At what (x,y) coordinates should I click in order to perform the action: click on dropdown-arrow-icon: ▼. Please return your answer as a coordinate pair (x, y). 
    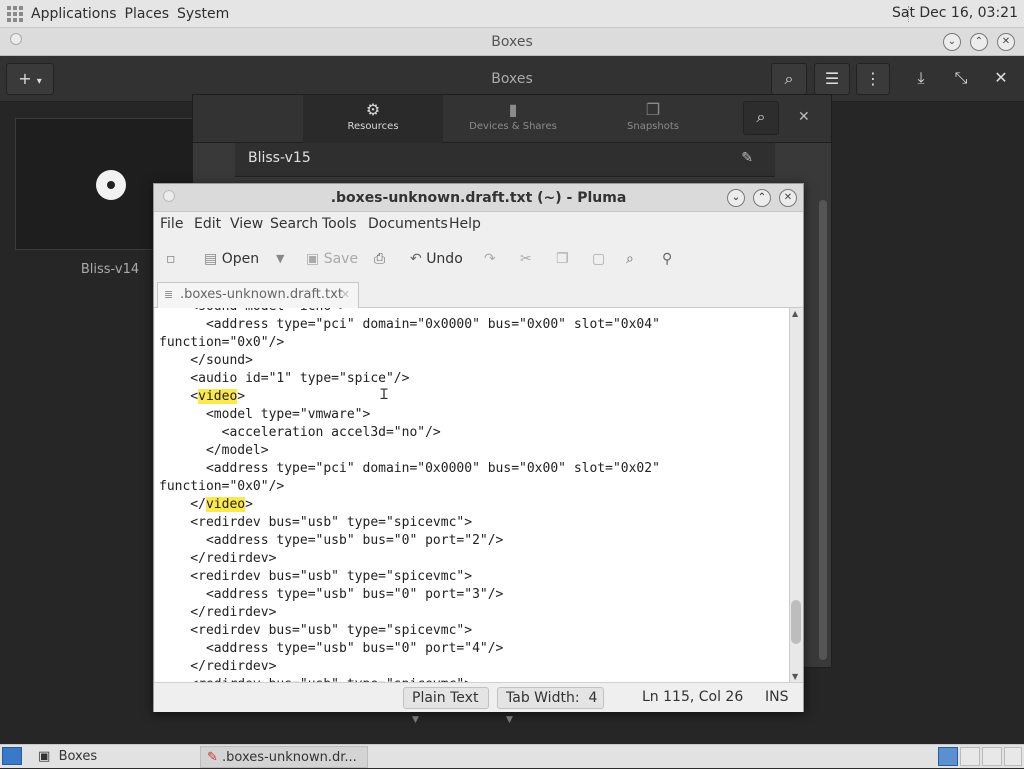
    Looking at the image, I should click on (415, 720).